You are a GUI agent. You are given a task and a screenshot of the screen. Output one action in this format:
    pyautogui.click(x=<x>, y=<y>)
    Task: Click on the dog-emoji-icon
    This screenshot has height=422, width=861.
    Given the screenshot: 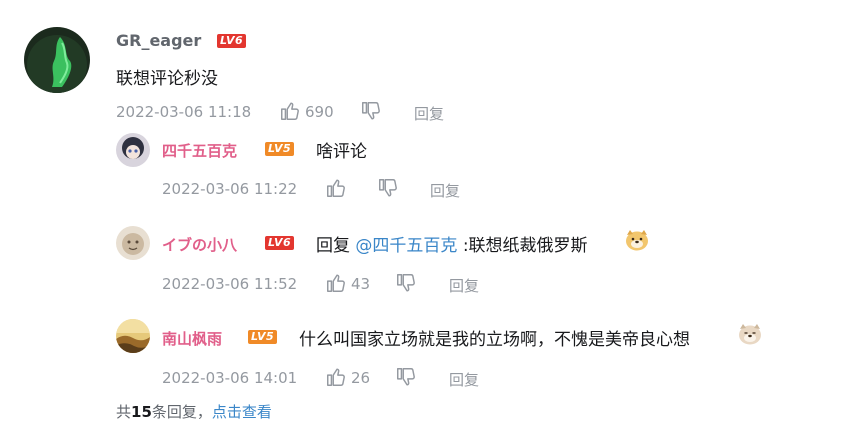 What is the action you would take?
    pyautogui.click(x=750, y=334)
    